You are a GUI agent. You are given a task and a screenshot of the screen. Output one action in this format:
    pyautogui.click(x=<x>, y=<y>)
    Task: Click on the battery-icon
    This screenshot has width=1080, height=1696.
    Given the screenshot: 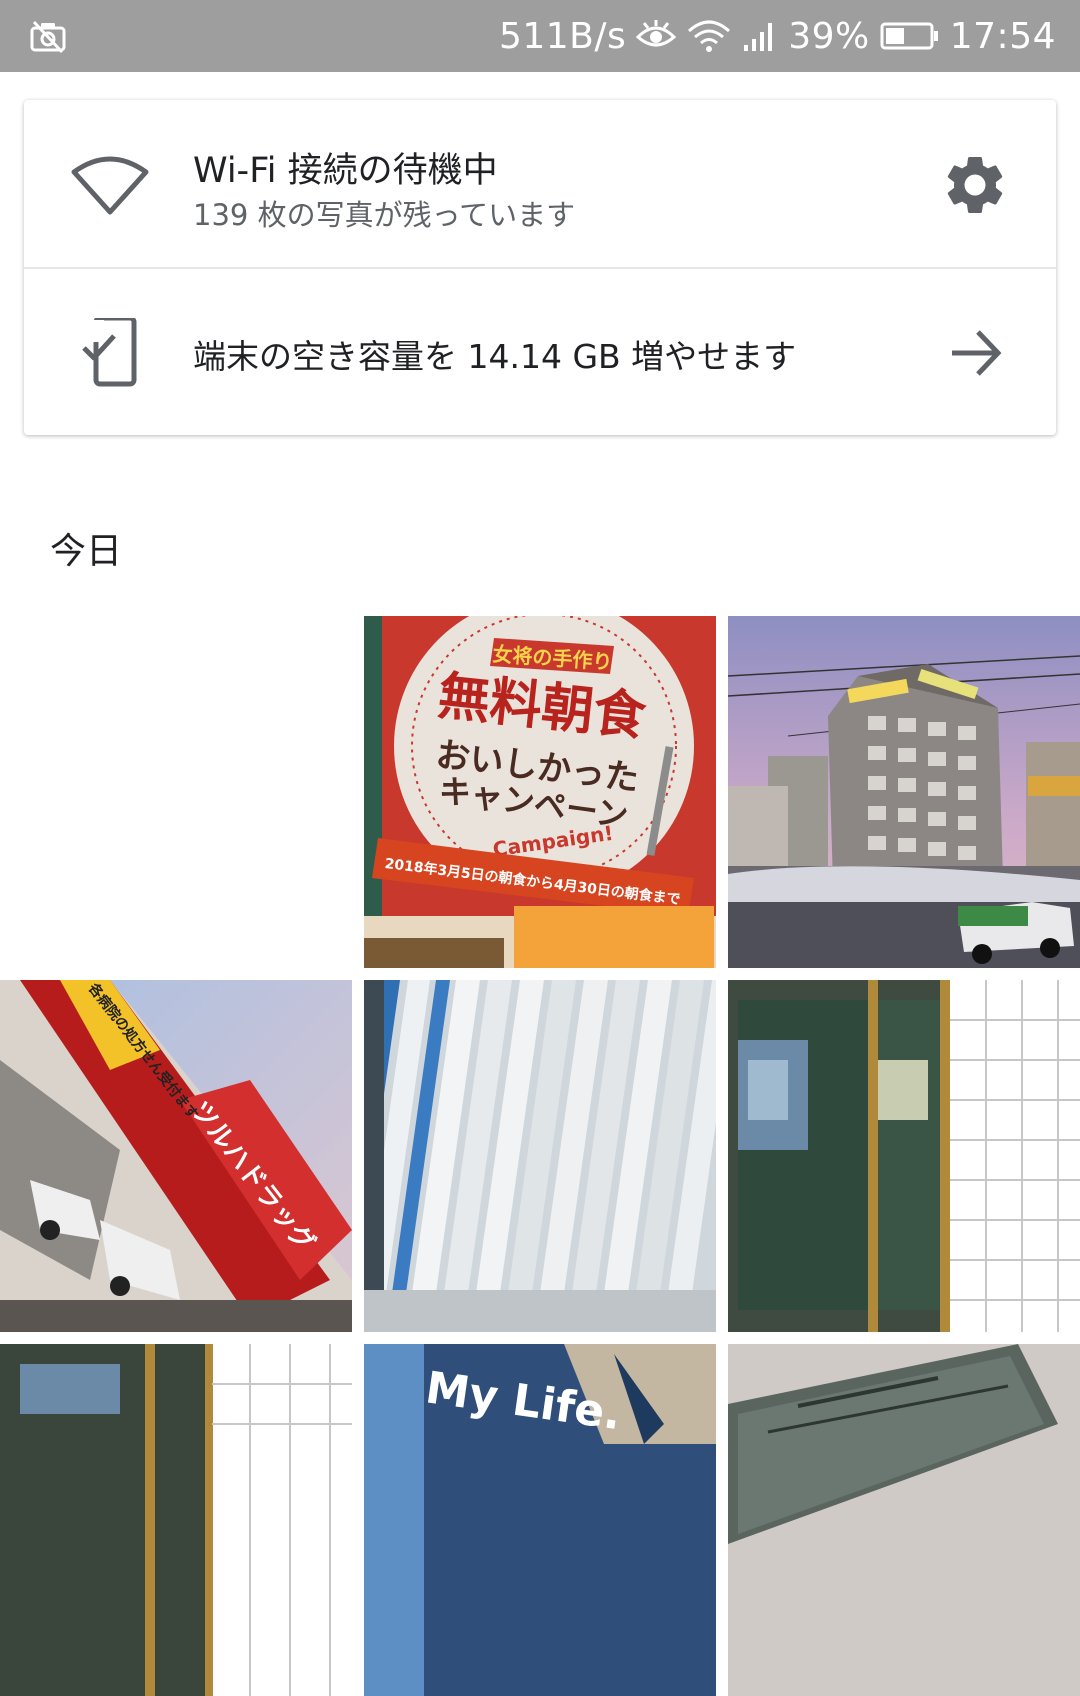 What is the action you would take?
    pyautogui.click(x=910, y=36)
    